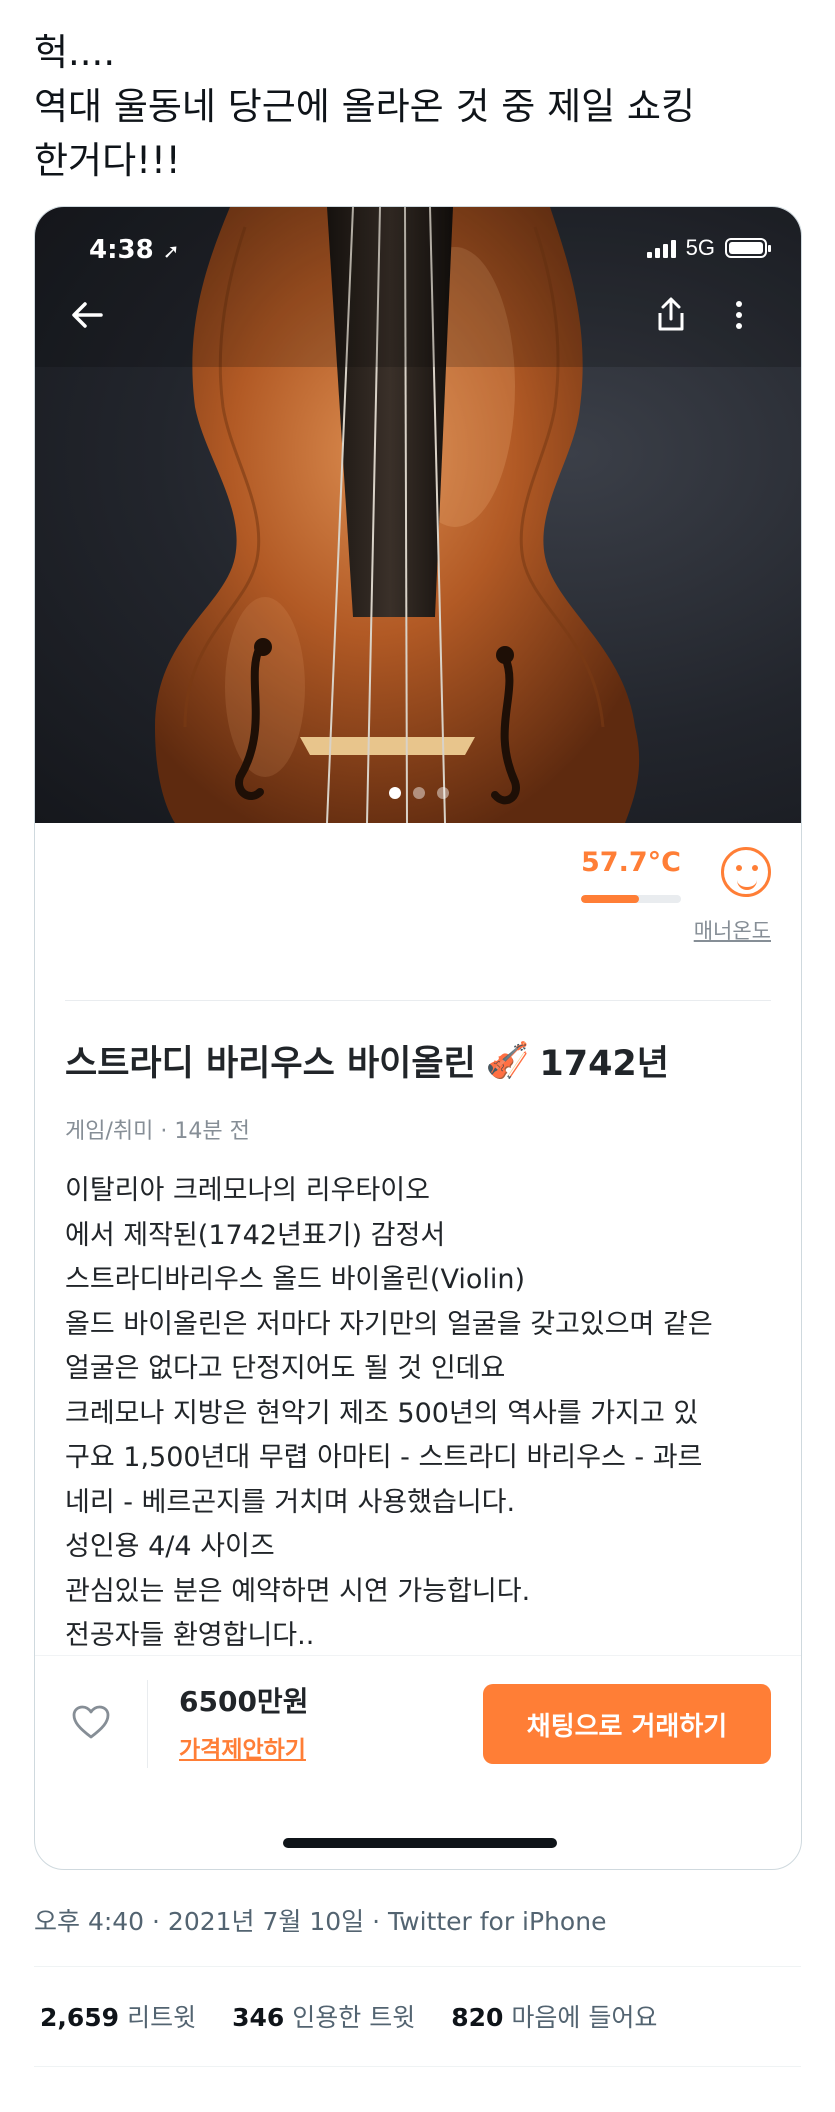 The image size is (835, 2112). I want to click on photo-pagination, so click(418, 793).